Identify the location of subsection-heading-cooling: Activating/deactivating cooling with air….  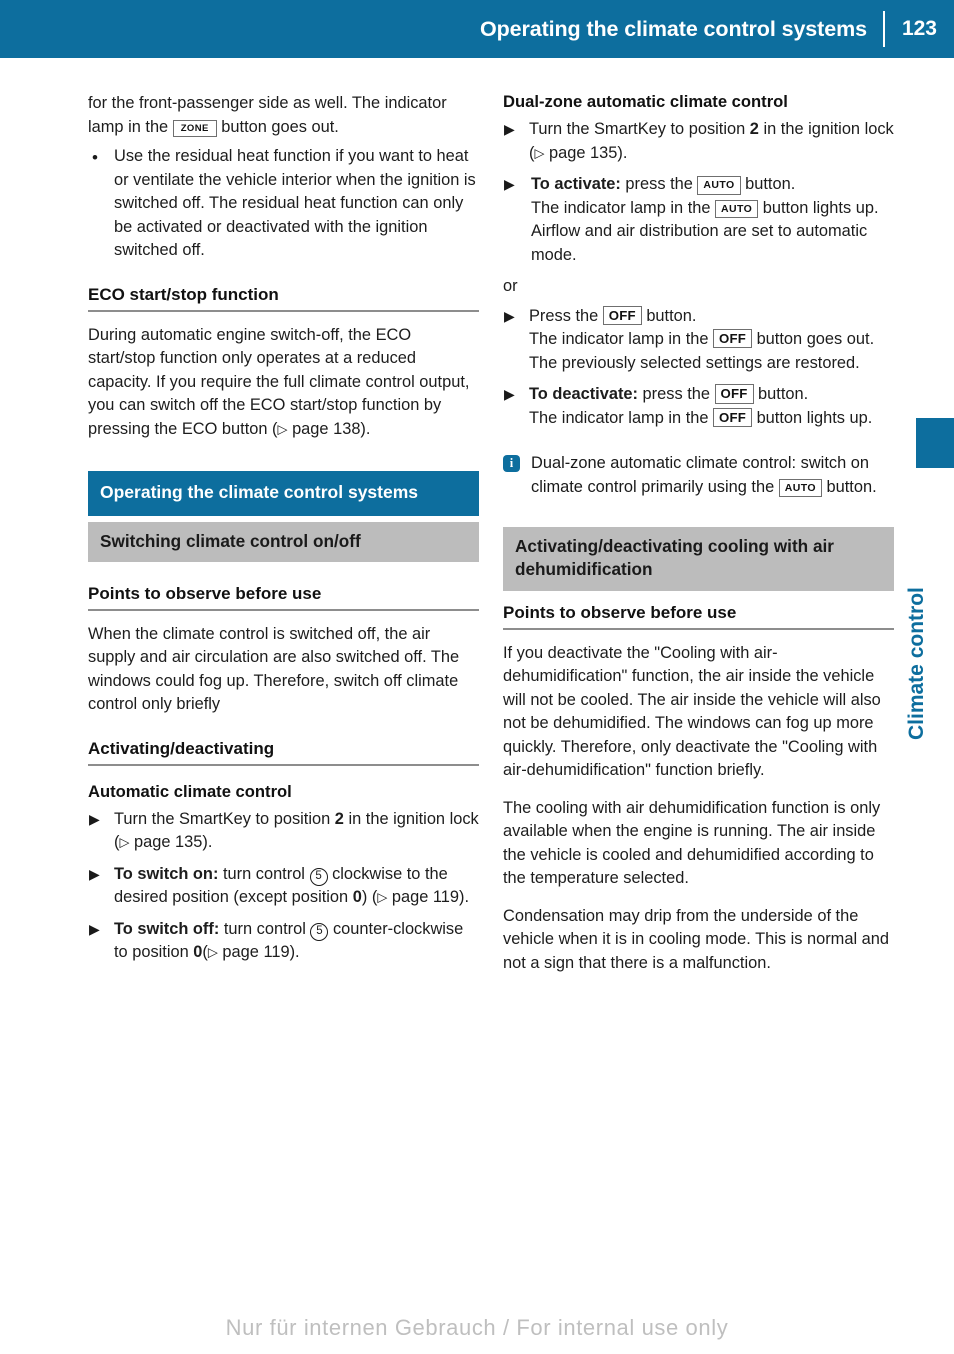
(698, 559).